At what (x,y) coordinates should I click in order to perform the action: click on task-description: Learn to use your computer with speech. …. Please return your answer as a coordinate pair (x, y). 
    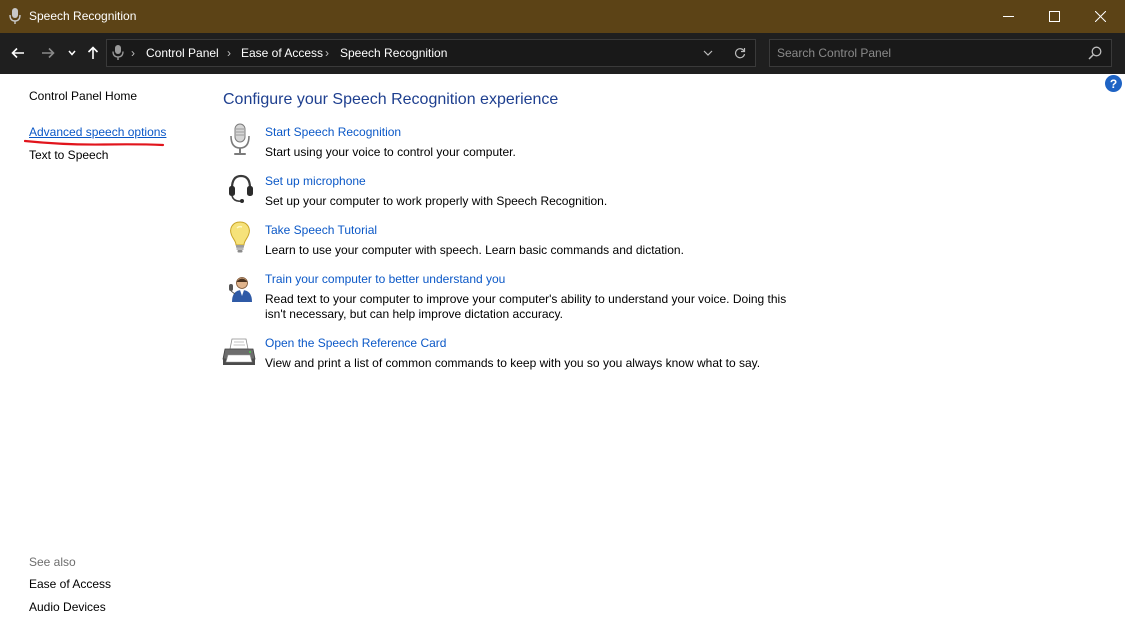
    Looking at the image, I should click on (474, 250).